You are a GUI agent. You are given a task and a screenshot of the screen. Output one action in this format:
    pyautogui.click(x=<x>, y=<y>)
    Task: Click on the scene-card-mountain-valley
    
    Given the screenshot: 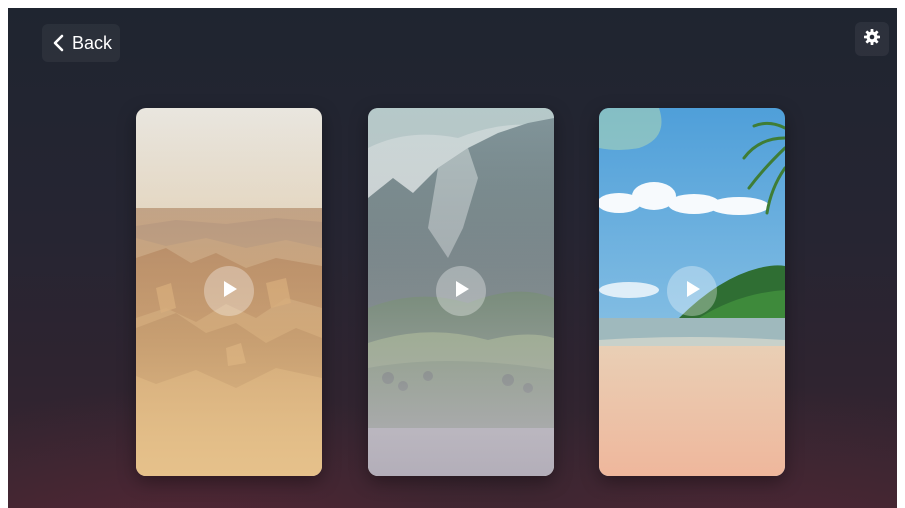 What is the action you would take?
    pyautogui.click(x=461, y=292)
    